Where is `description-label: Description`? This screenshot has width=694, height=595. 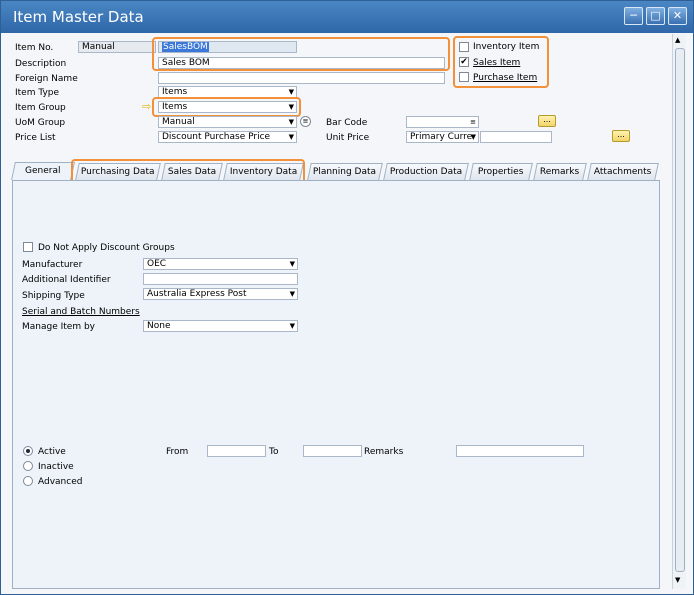
description-label: Description is located at coordinates (41, 64).